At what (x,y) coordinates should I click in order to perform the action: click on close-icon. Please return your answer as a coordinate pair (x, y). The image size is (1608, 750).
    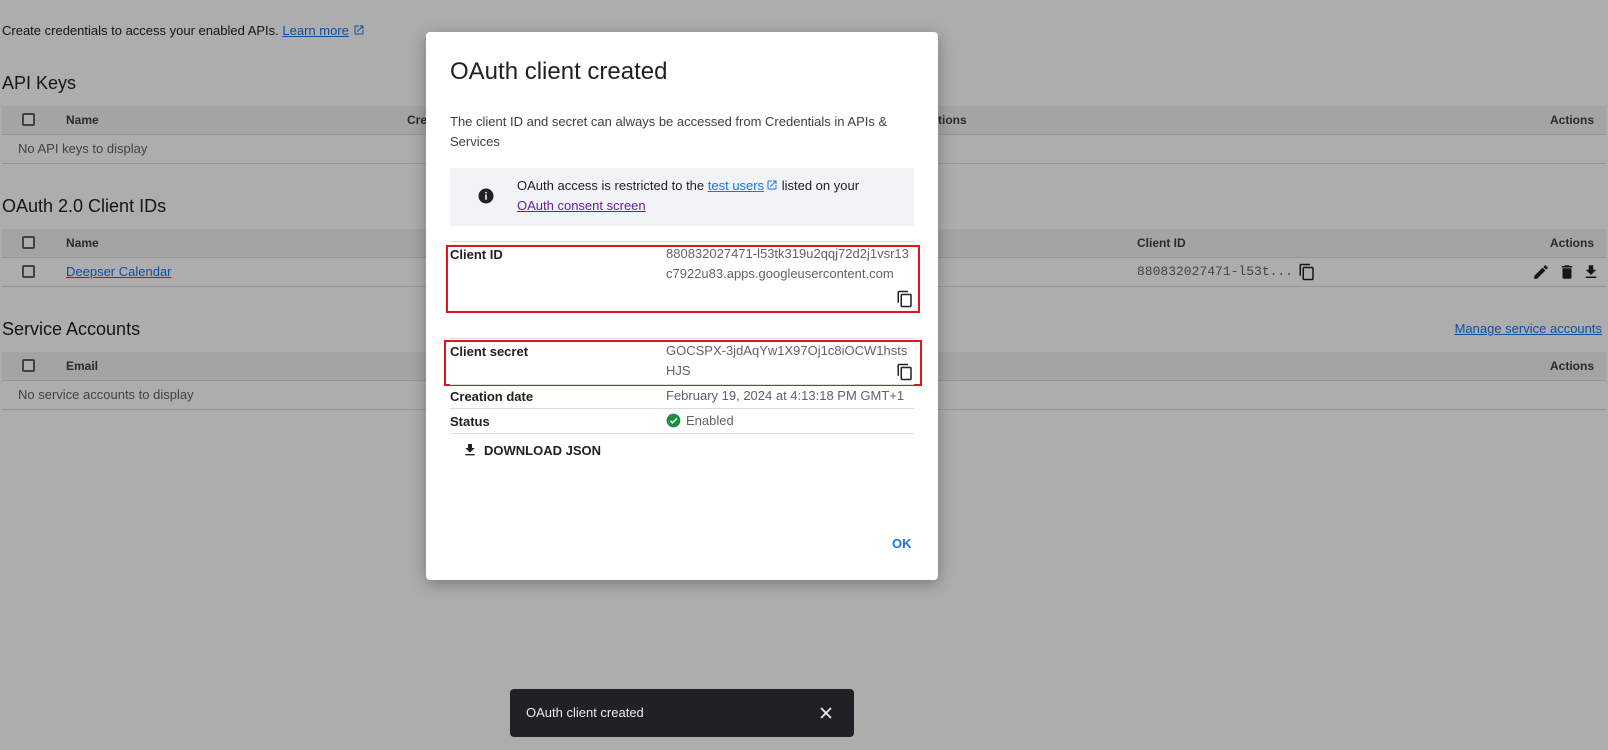
    Looking at the image, I should click on (826, 713).